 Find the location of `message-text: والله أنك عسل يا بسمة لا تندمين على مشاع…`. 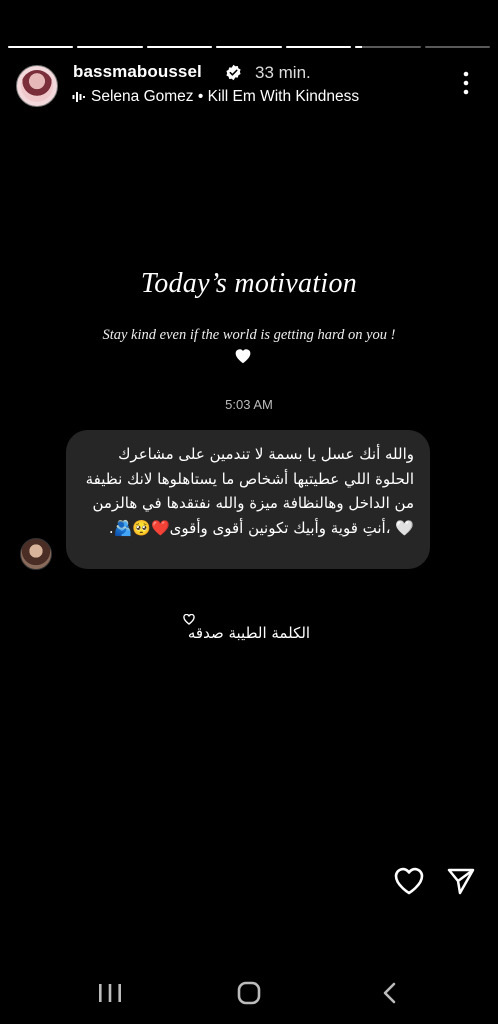

message-text: والله أنك عسل يا بسمة لا تندمين على مشاع… is located at coordinates (249, 491).